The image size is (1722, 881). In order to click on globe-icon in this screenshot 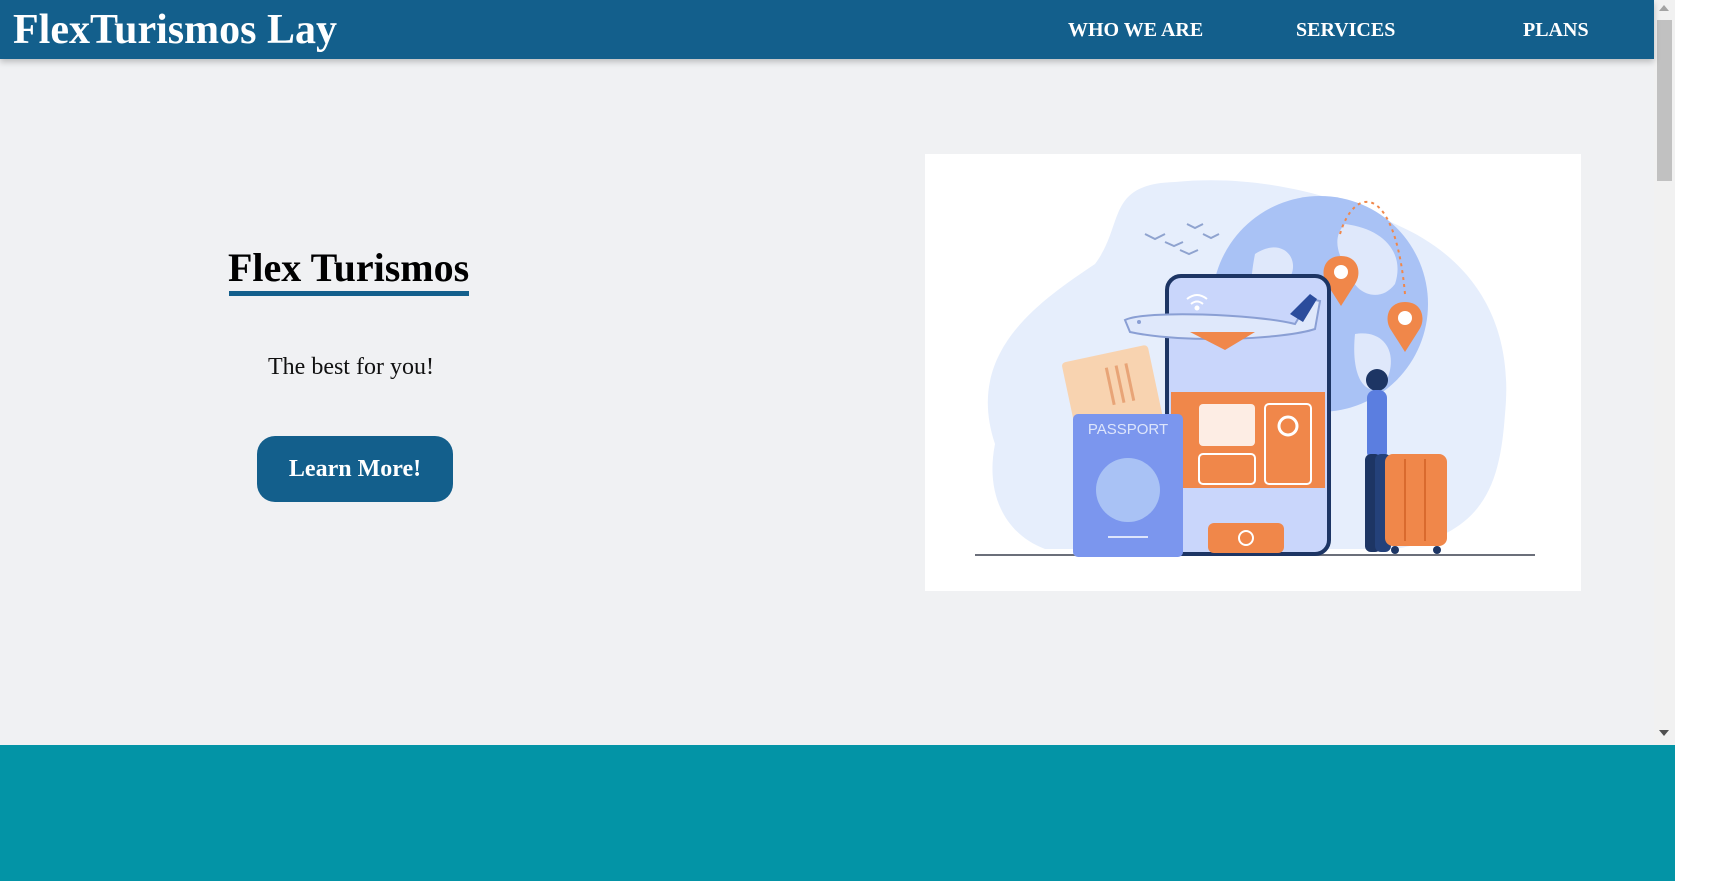, I will do `click(1128, 490)`.